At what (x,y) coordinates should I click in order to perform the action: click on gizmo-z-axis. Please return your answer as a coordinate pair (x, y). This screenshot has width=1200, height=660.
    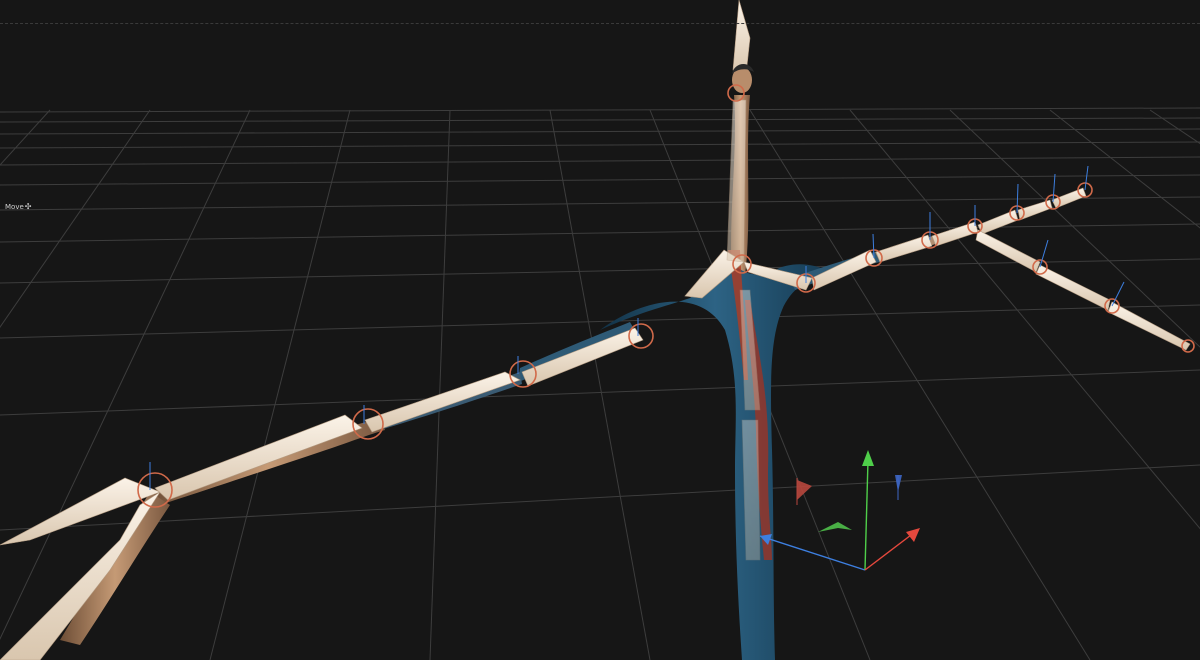
    Looking at the image, I should click on (812, 553).